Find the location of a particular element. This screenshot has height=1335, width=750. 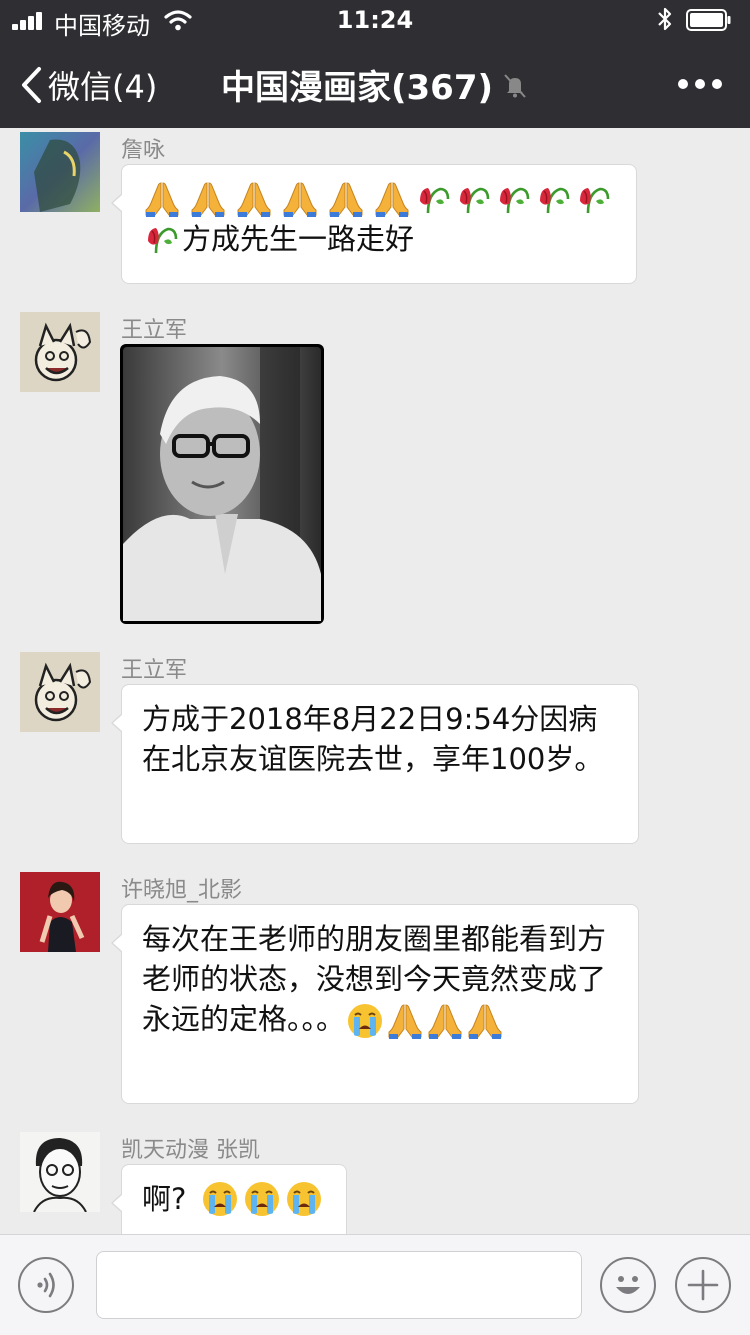

message-bubble: 方成先生一路走好 is located at coordinates (374, 224).